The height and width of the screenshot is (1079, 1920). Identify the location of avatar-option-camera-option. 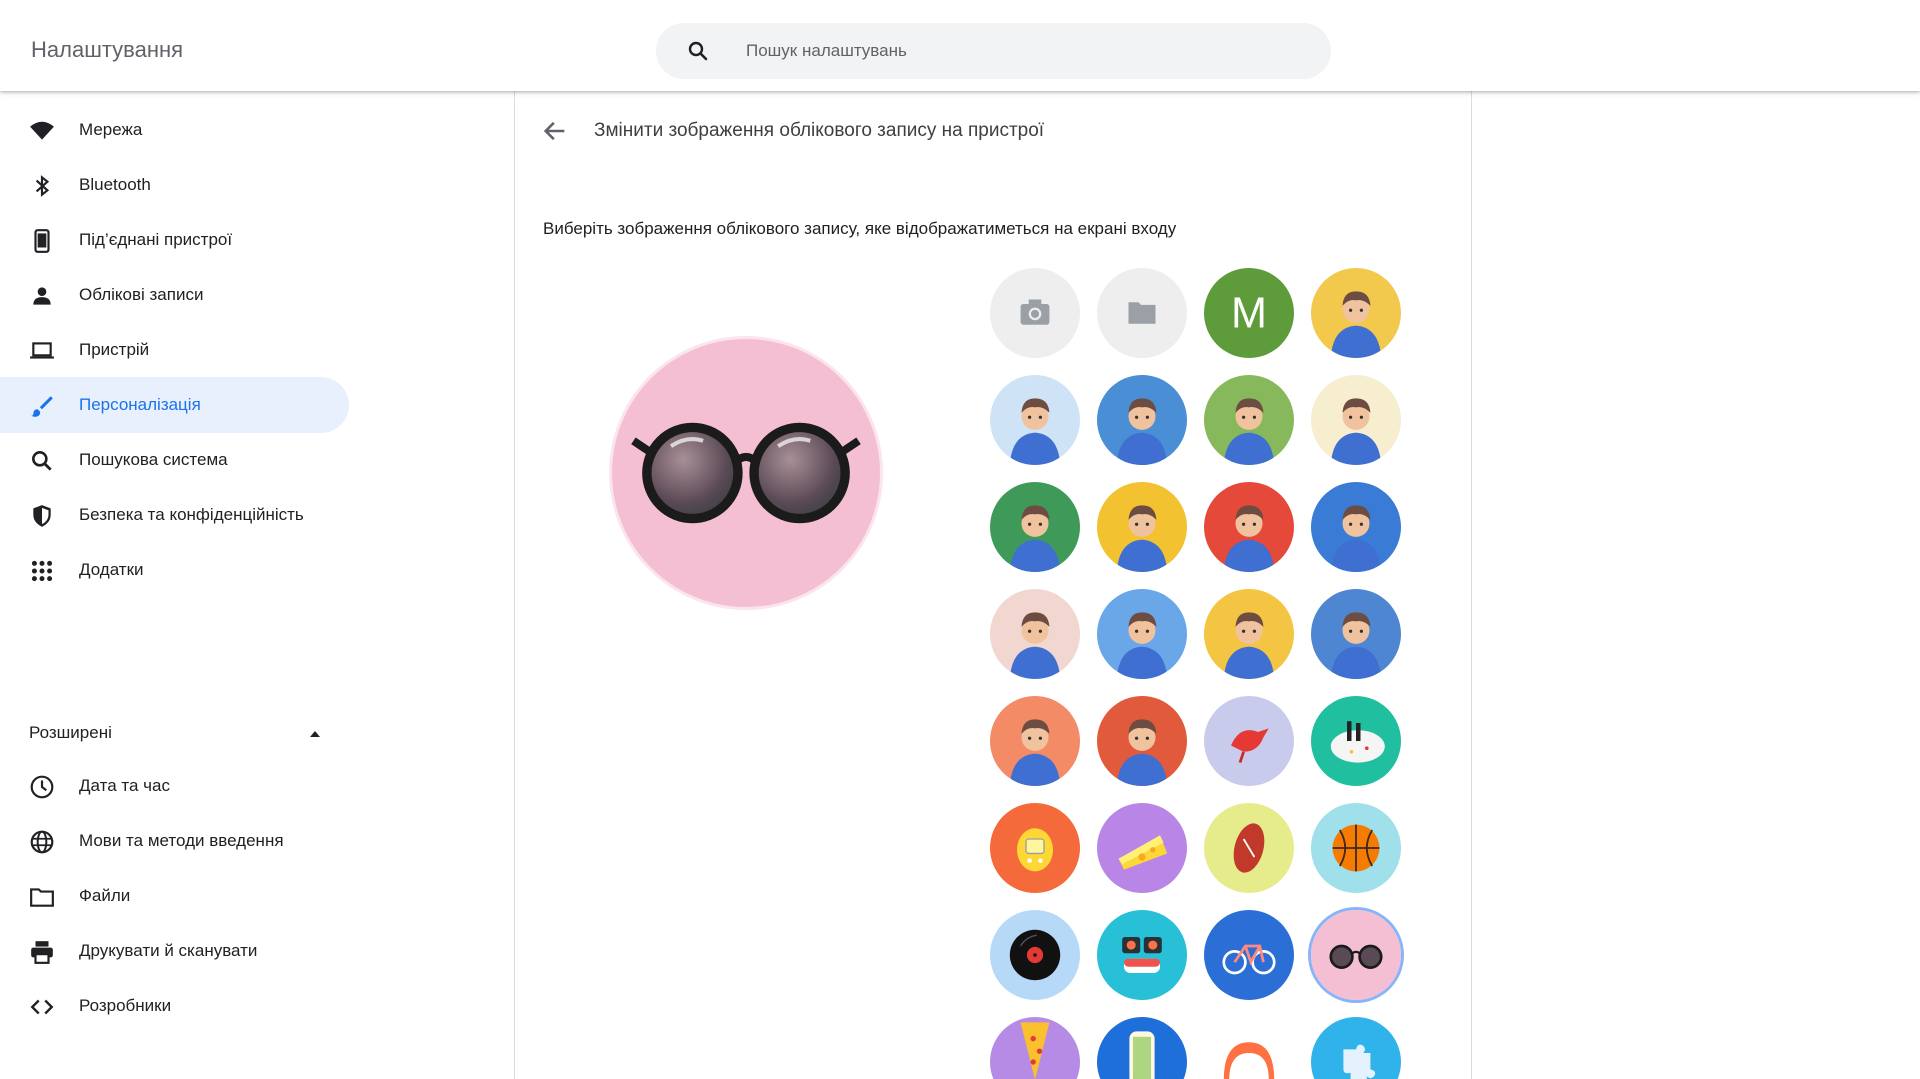
(1035, 313).